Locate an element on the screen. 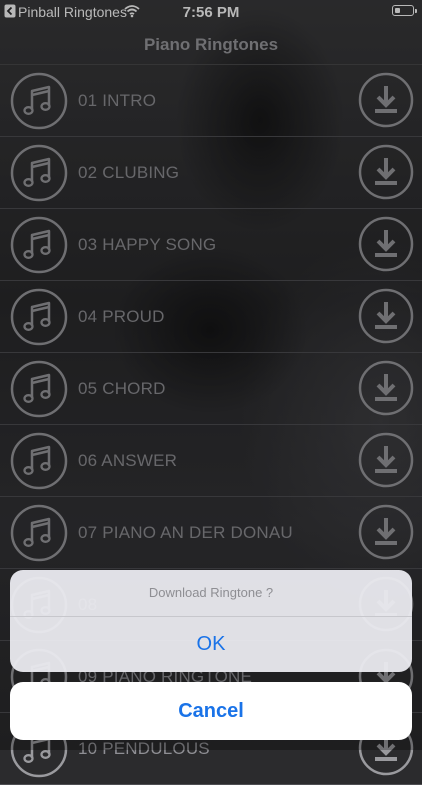  cancel-button: Cancel is located at coordinates (211, 711).